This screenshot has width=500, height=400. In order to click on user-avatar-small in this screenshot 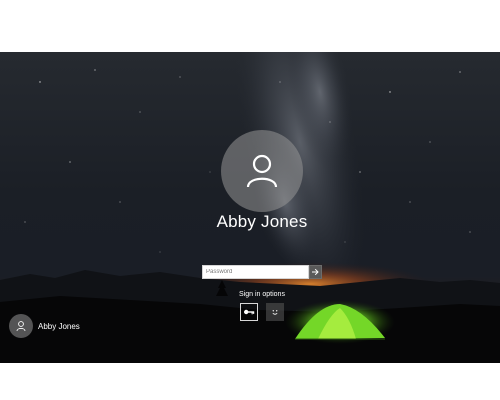, I will do `click(21, 326)`.